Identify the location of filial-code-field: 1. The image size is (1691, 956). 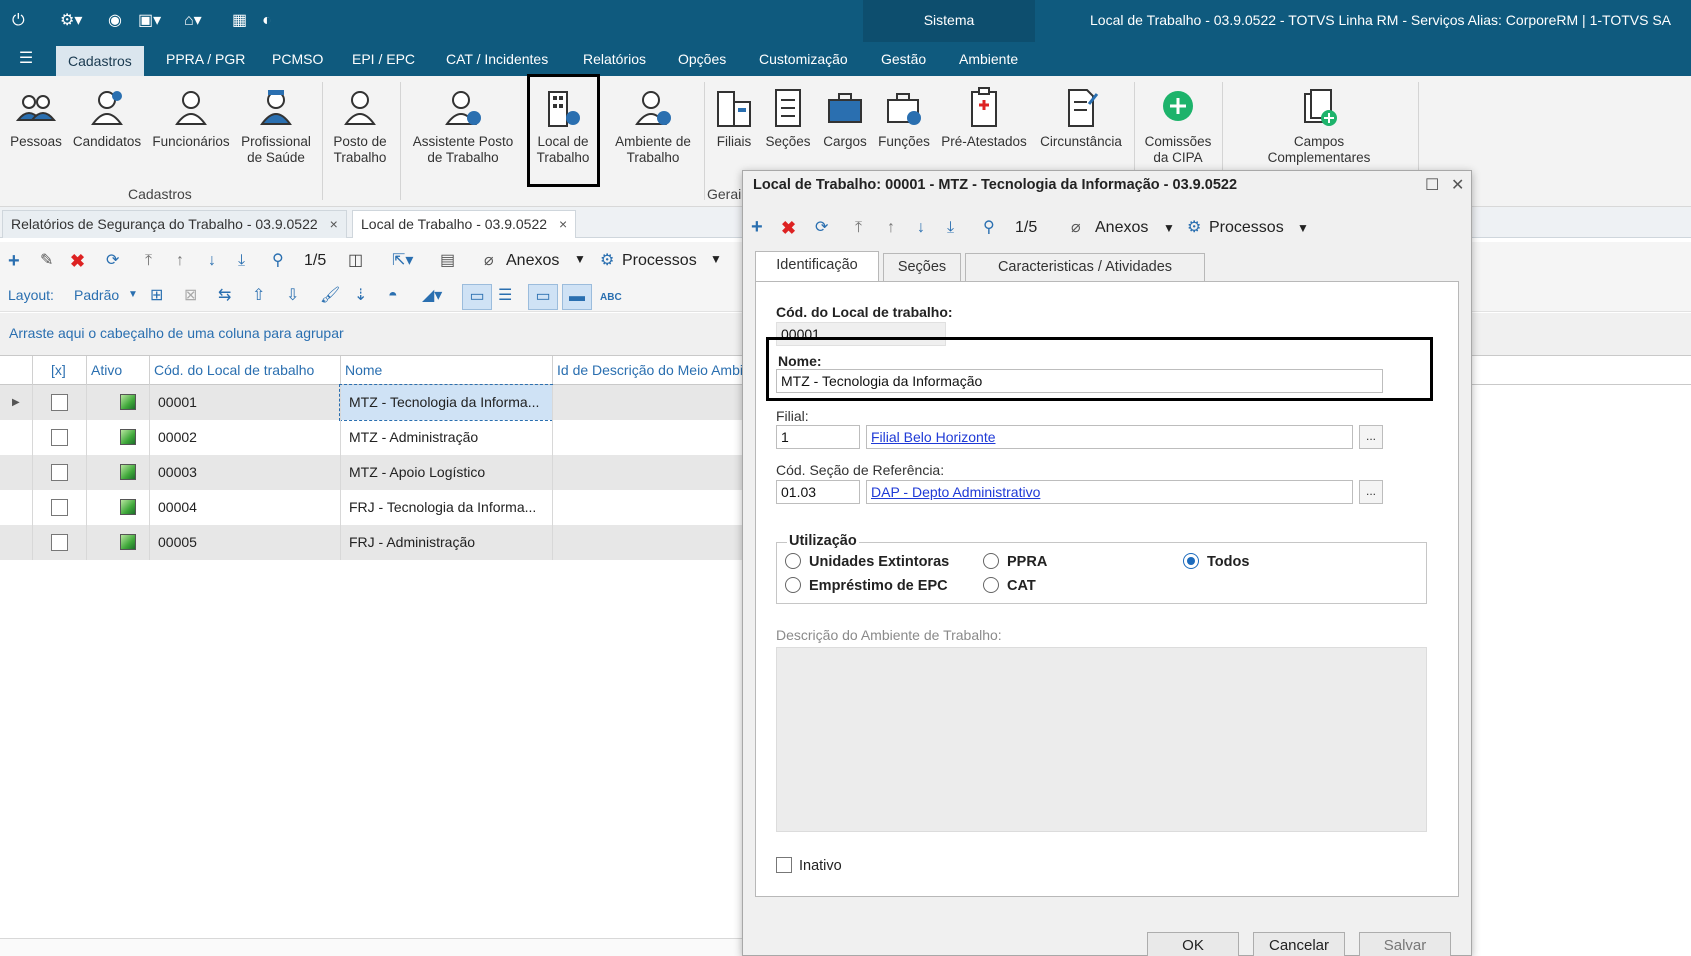
(818, 437).